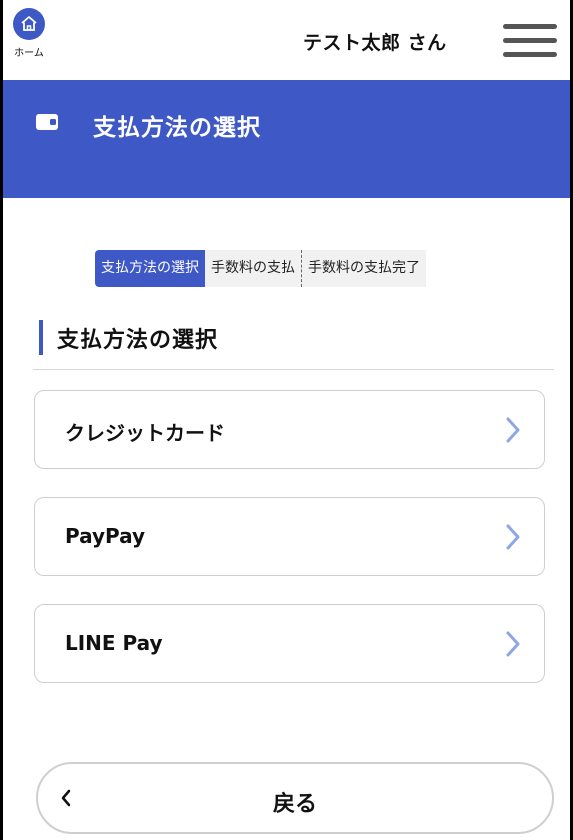 The height and width of the screenshot is (840, 573). Describe the element at coordinates (286, 139) in the screenshot. I see `page-header-banner: 支払方法の選択` at that location.